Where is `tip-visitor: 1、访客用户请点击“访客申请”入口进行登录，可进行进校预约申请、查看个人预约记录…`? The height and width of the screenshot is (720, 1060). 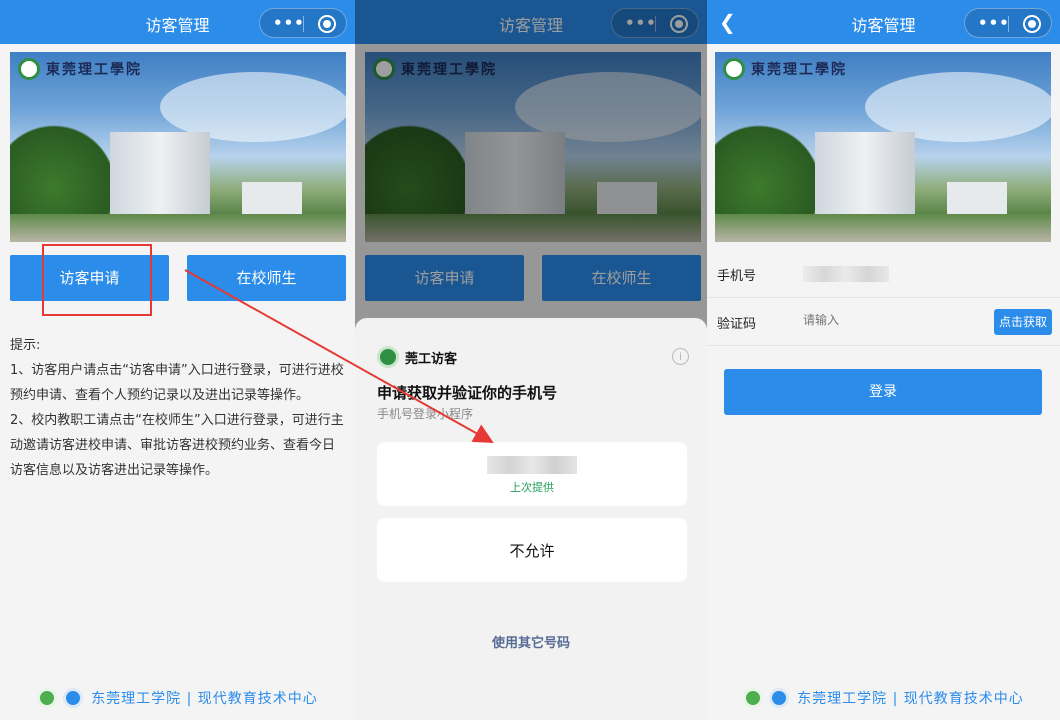
tip-visitor: 1、访客用户请点击“访客申请”入口进行登录，可进行进校预约申请、查看个人预约记录… is located at coordinates (177, 383).